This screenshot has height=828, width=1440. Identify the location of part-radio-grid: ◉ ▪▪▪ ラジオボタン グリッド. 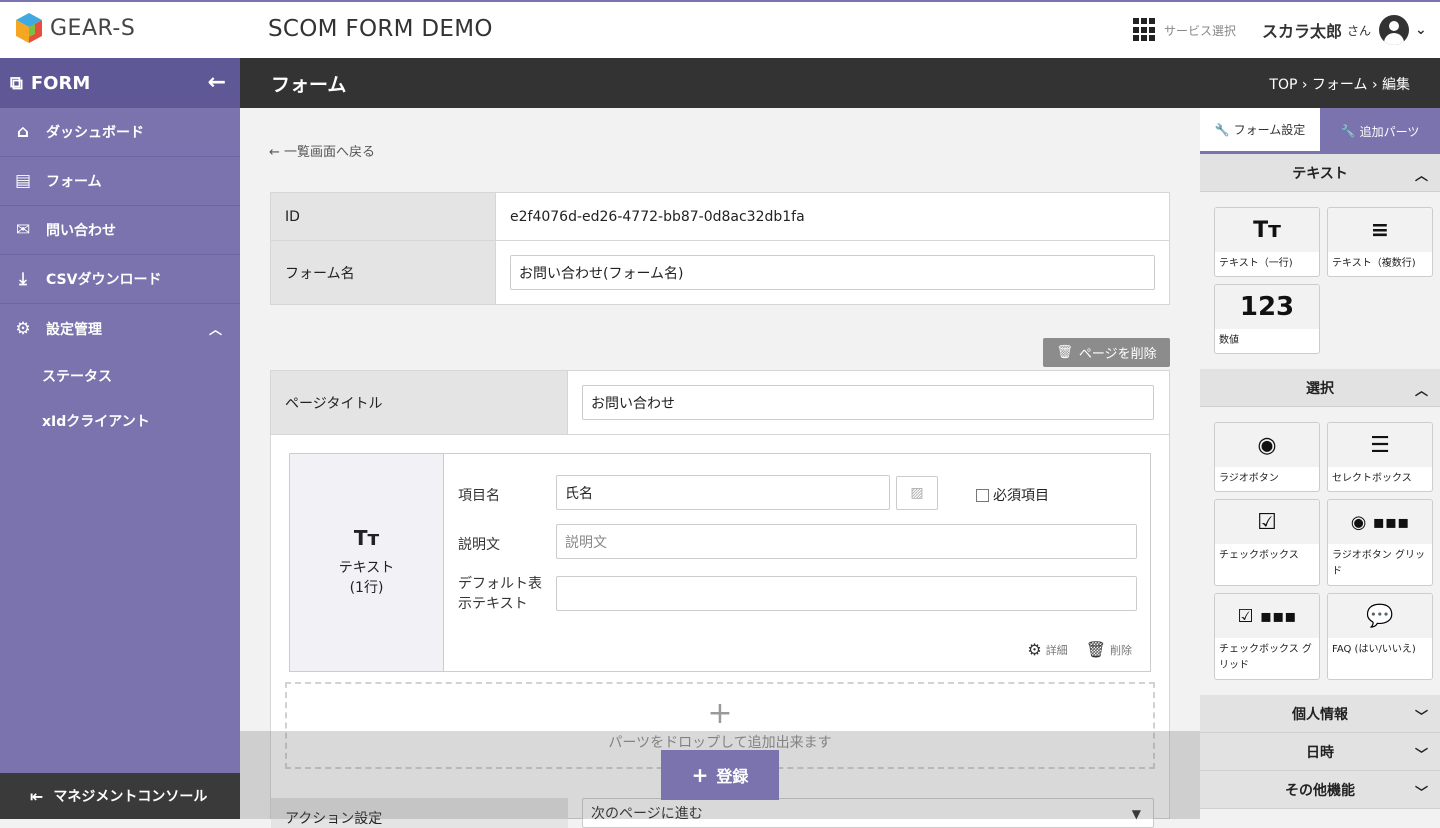
(1380, 542).